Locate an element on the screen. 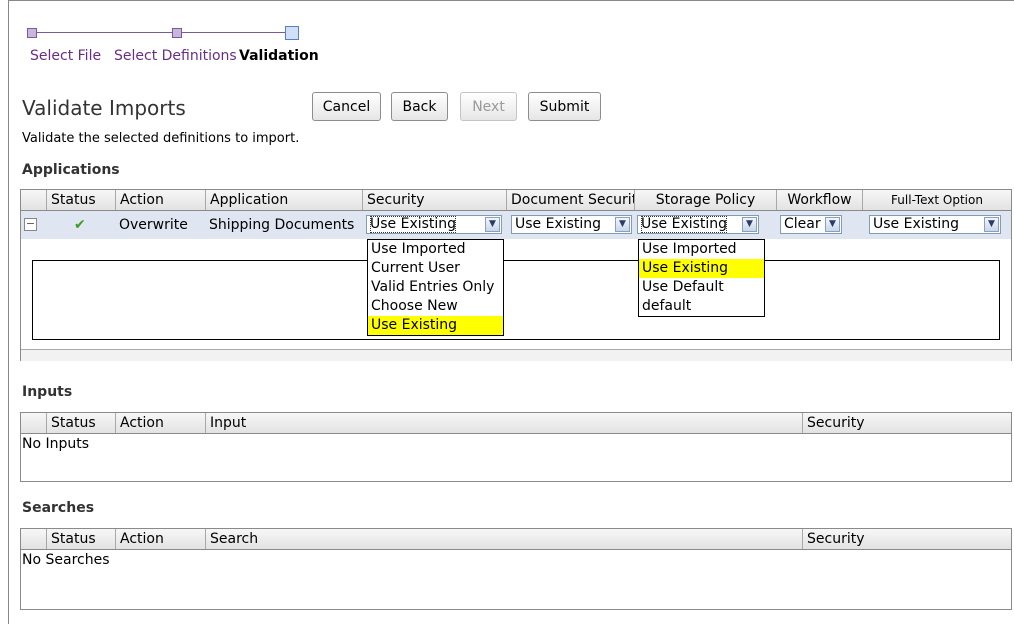 This screenshot has height=624, width=1014. page-title: Validate Imports is located at coordinates (104, 108).